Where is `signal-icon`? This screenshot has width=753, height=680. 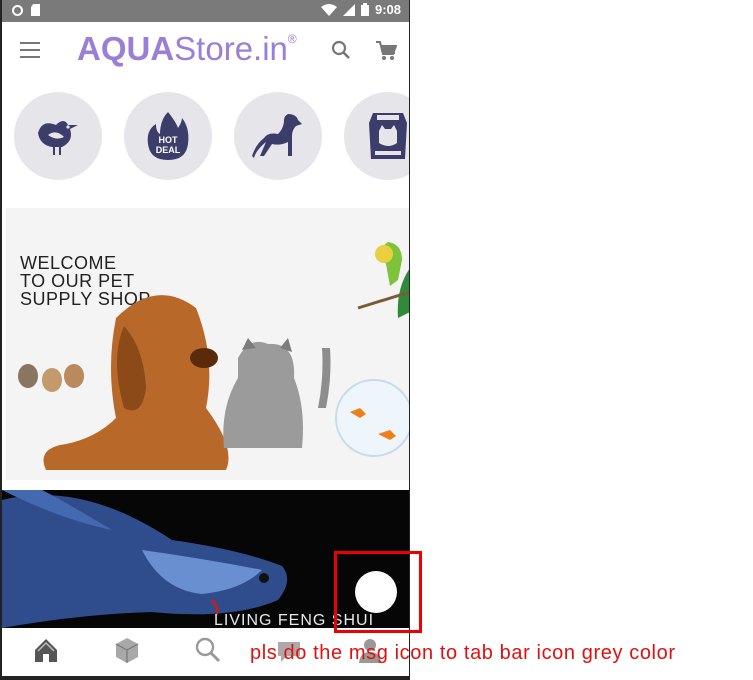 signal-icon is located at coordinates (348, 9).